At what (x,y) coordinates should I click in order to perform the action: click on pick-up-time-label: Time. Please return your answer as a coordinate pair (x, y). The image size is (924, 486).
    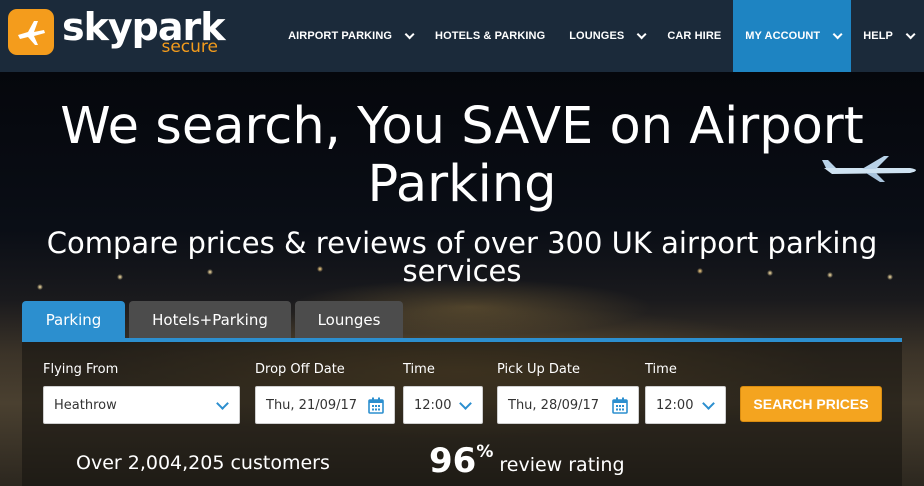
    Looking at the image, I should click on (661, 369).